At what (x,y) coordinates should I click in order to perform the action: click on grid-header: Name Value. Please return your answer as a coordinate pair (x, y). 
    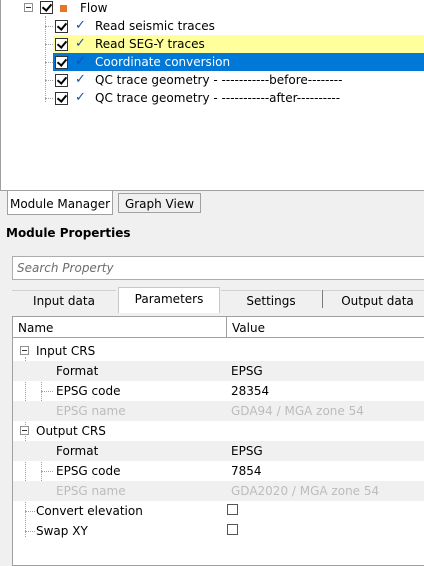
    Looking at the image, I should click on (218, 327).